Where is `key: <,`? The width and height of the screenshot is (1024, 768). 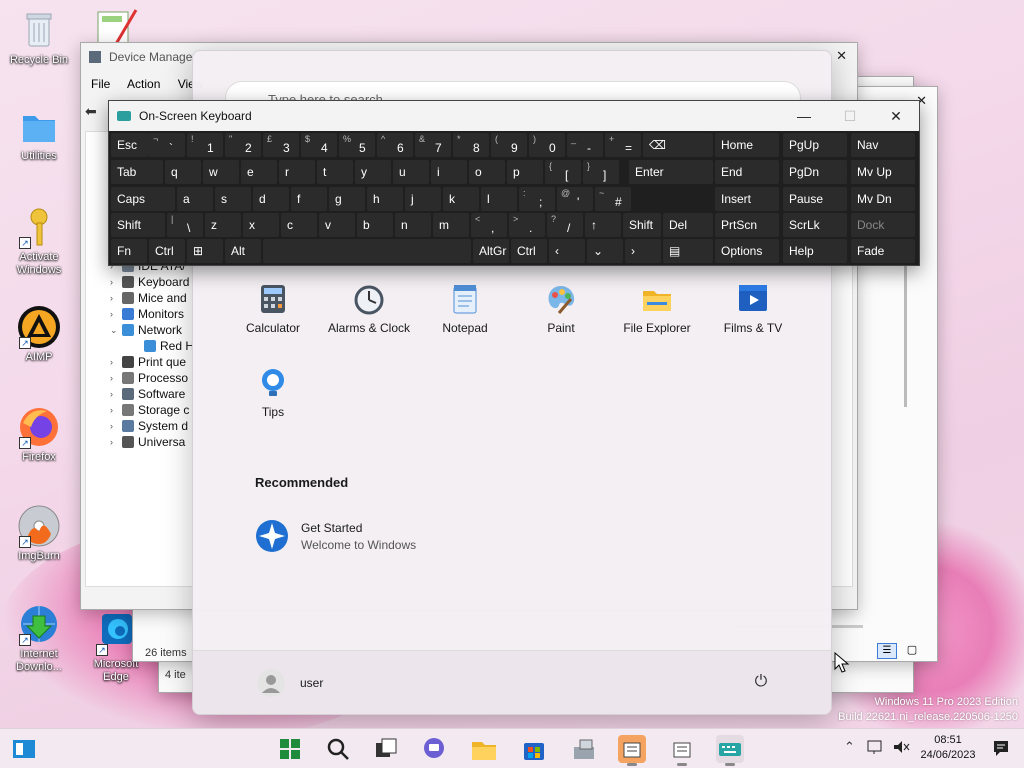
key: <, is located at coordinates (489, 225).